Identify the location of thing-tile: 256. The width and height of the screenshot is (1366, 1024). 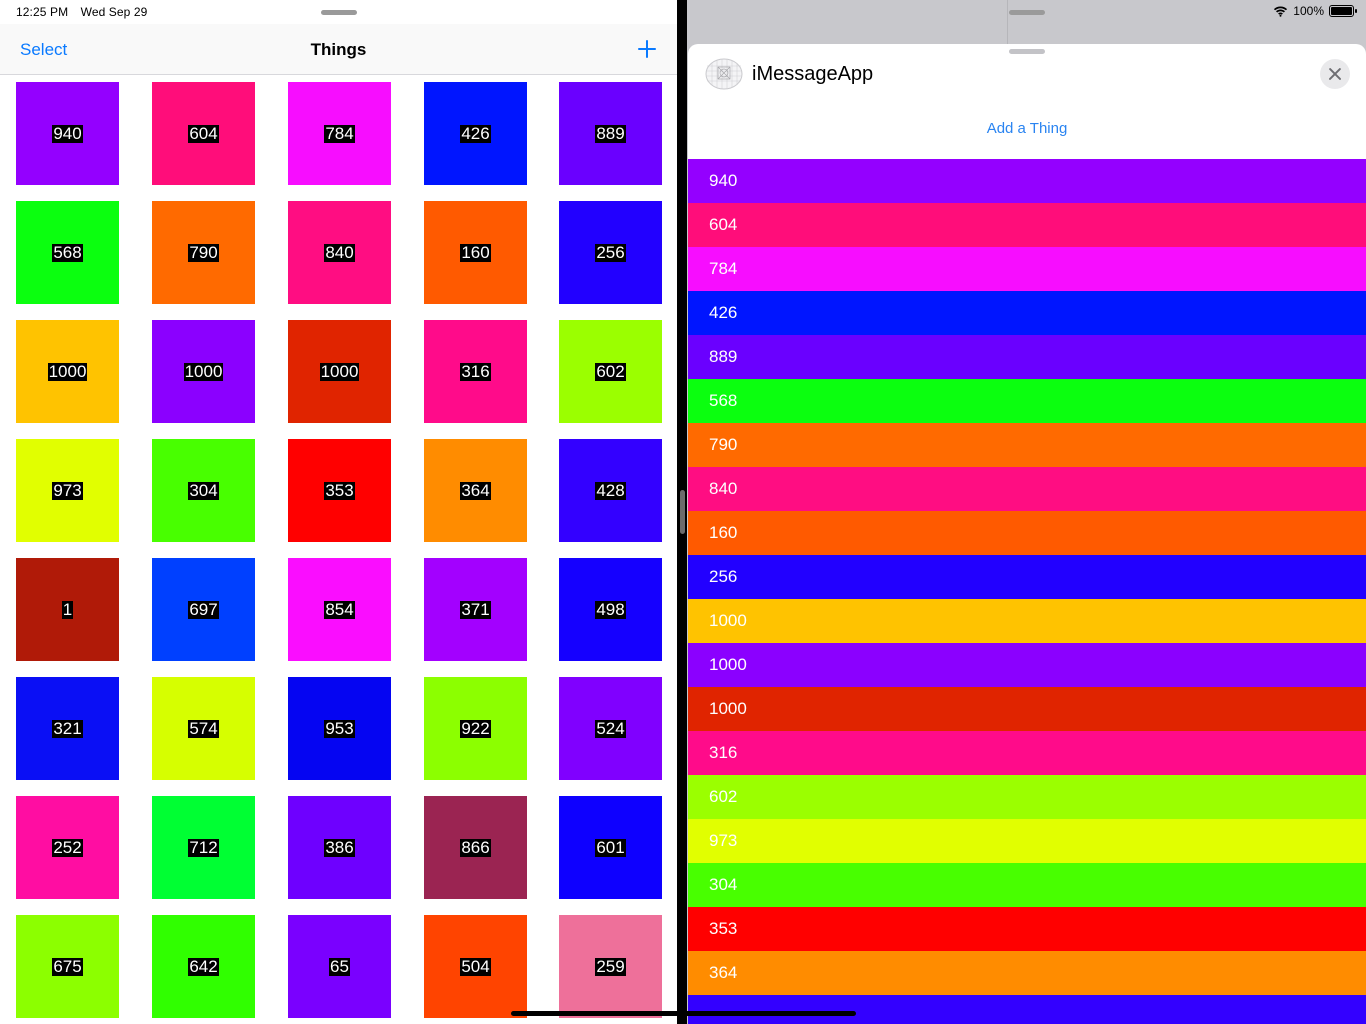
(610, 252).